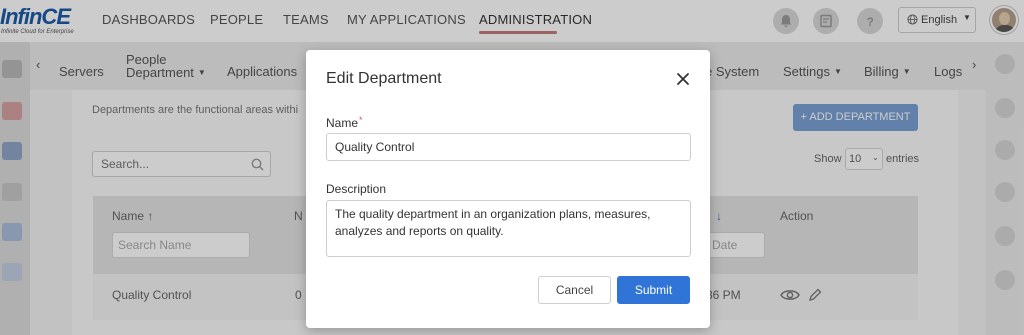 The width and height of the screenshot is (1024, 335). I want to click on description-label: Description, so click(356, 189).